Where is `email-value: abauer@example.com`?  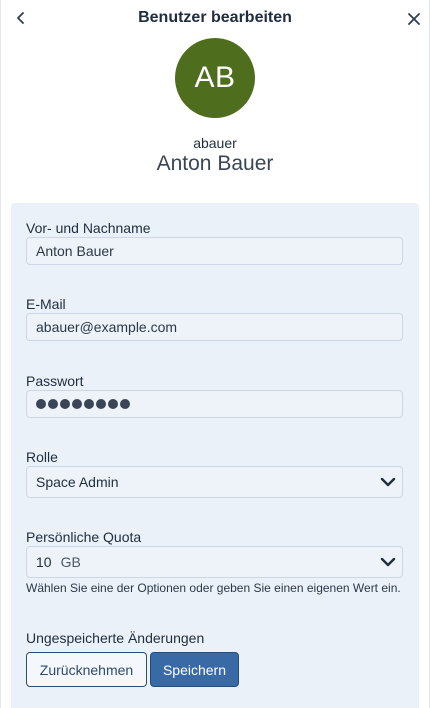
email-value: abauer@example.com is located at coordinates (107, 327).